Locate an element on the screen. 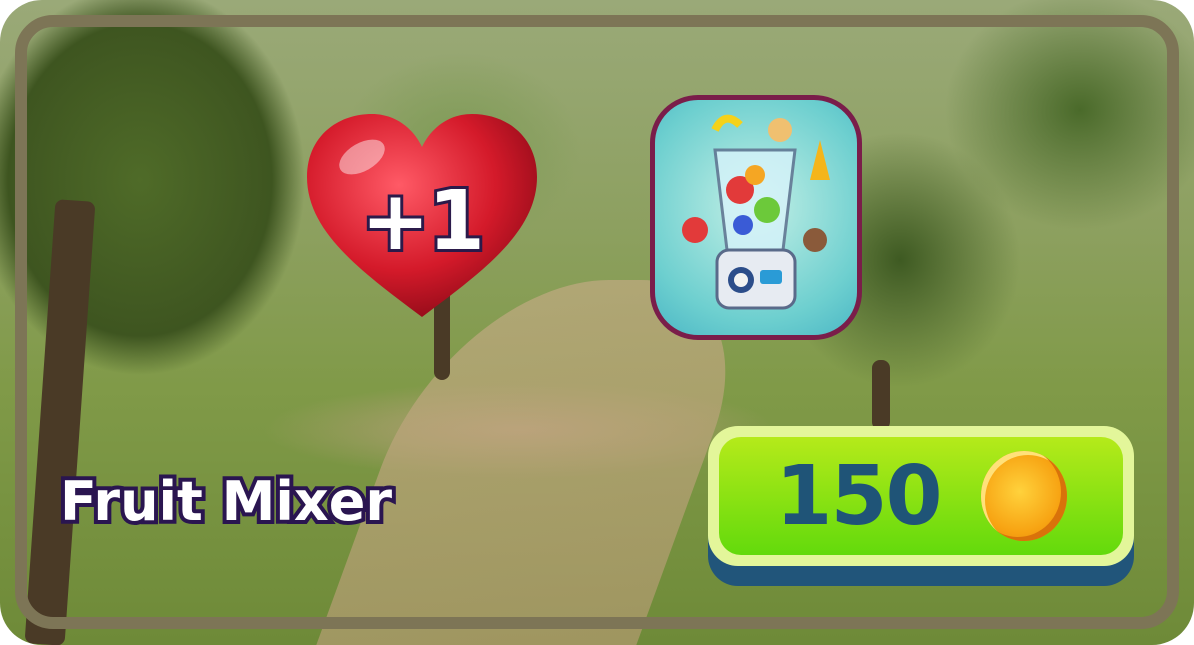  blender-icon is located at coordinates (756, 217).